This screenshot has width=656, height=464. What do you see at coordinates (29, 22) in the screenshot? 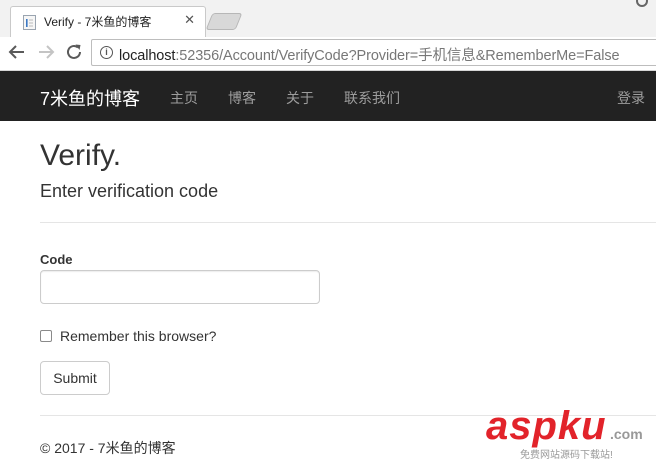
I see `page-icon` at bounding box center [29, 22].